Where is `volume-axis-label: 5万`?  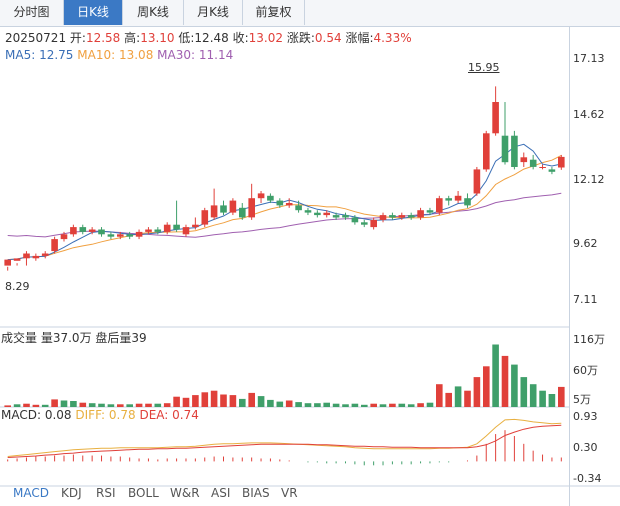
volume-axis-label: 5万 is located at coordinates (582, 399).